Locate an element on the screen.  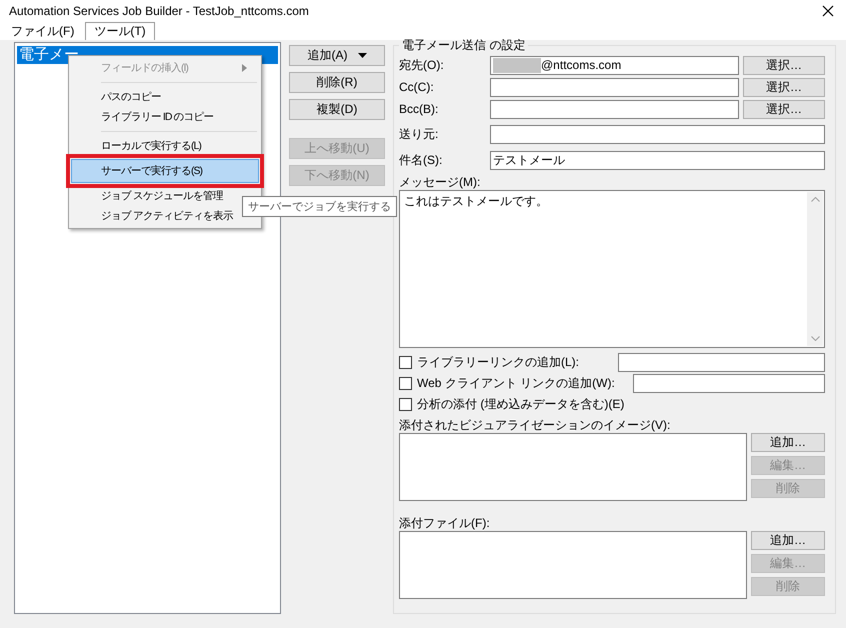
tooltip: サーバーでジョブを実行する is located at coordinates (319, 206).